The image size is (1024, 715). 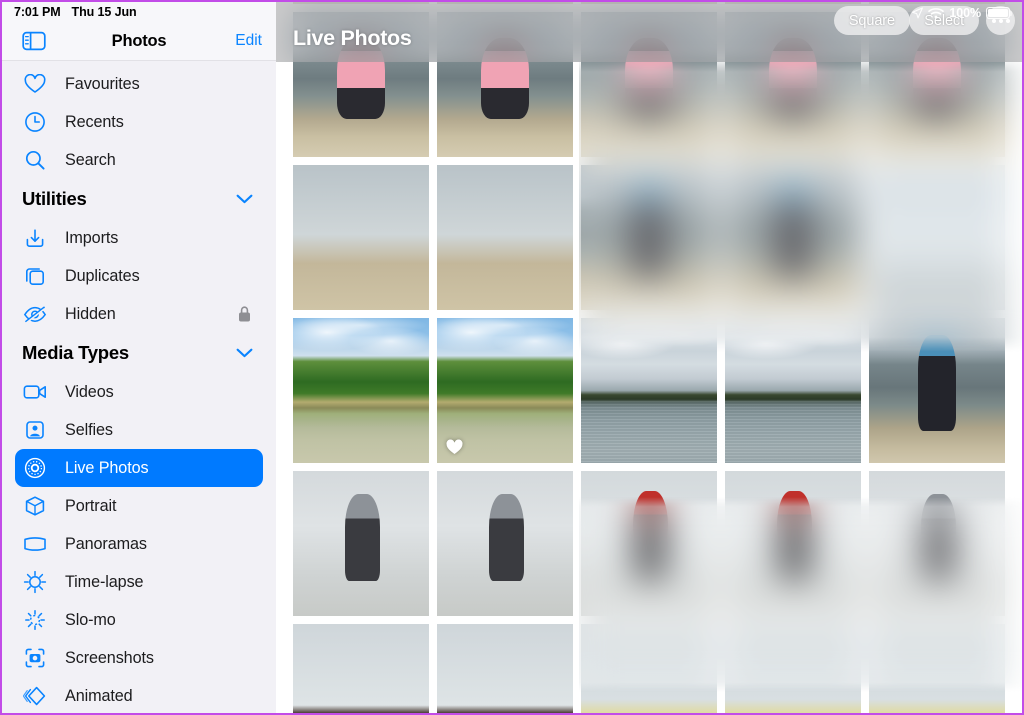 I want to click on slomo-icon, so click(x=35, y=620).